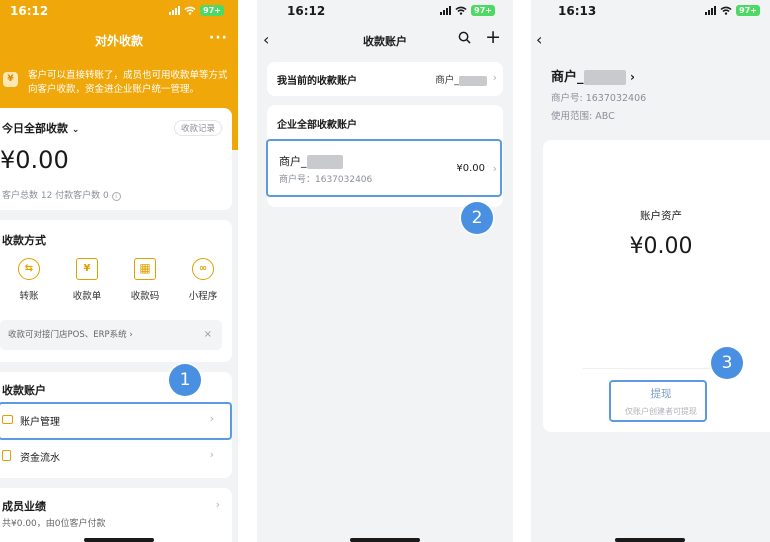  What do you see at coordinates (40, 458) in the screenshot?
I see `row-label: 资金流水` at bounding box center [40, 458].